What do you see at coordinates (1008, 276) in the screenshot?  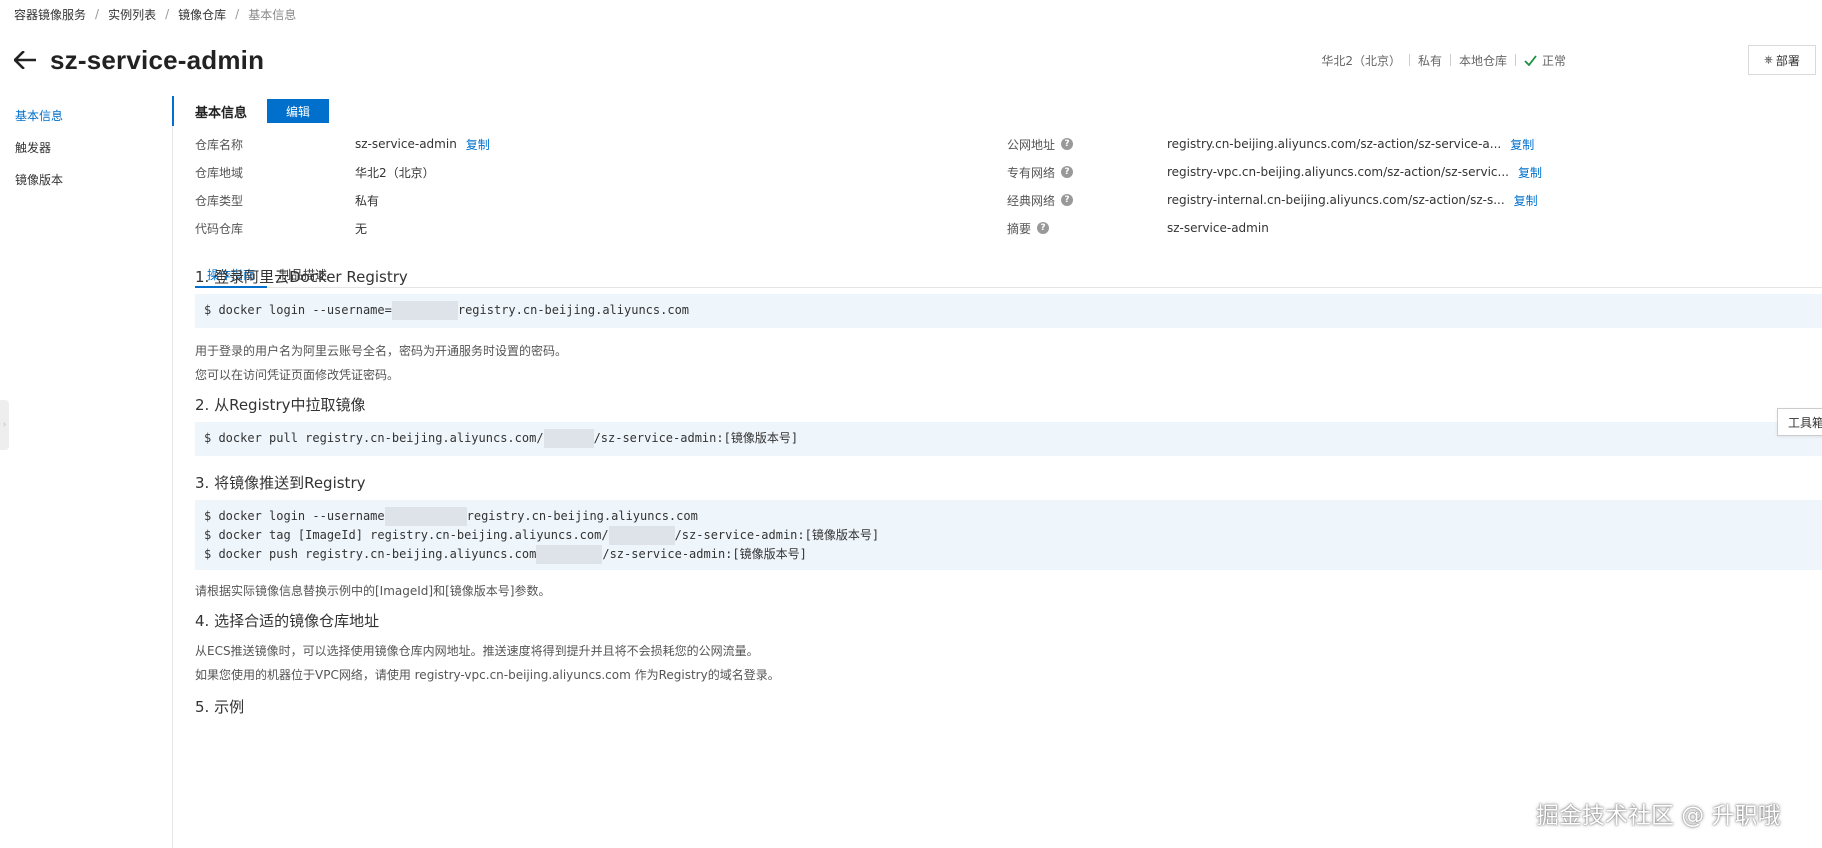 I see `tab-bar: 操作指南 制品描述` at bounding box center [1008, 276].